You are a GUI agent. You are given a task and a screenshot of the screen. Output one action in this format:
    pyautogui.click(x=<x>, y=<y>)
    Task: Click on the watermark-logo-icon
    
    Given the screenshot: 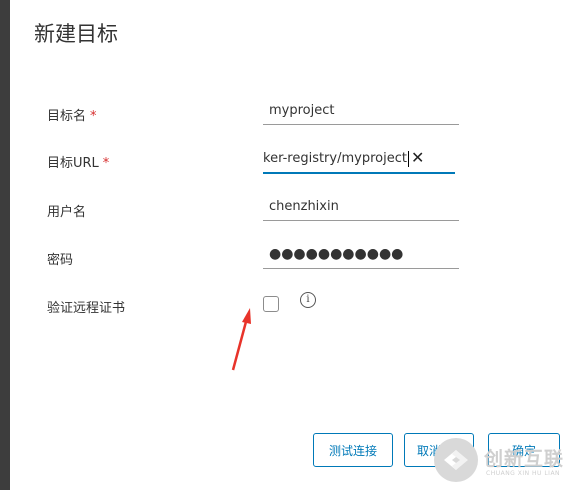 What is the action you would take?
    pyautogui.click(x=456, y=460)
    